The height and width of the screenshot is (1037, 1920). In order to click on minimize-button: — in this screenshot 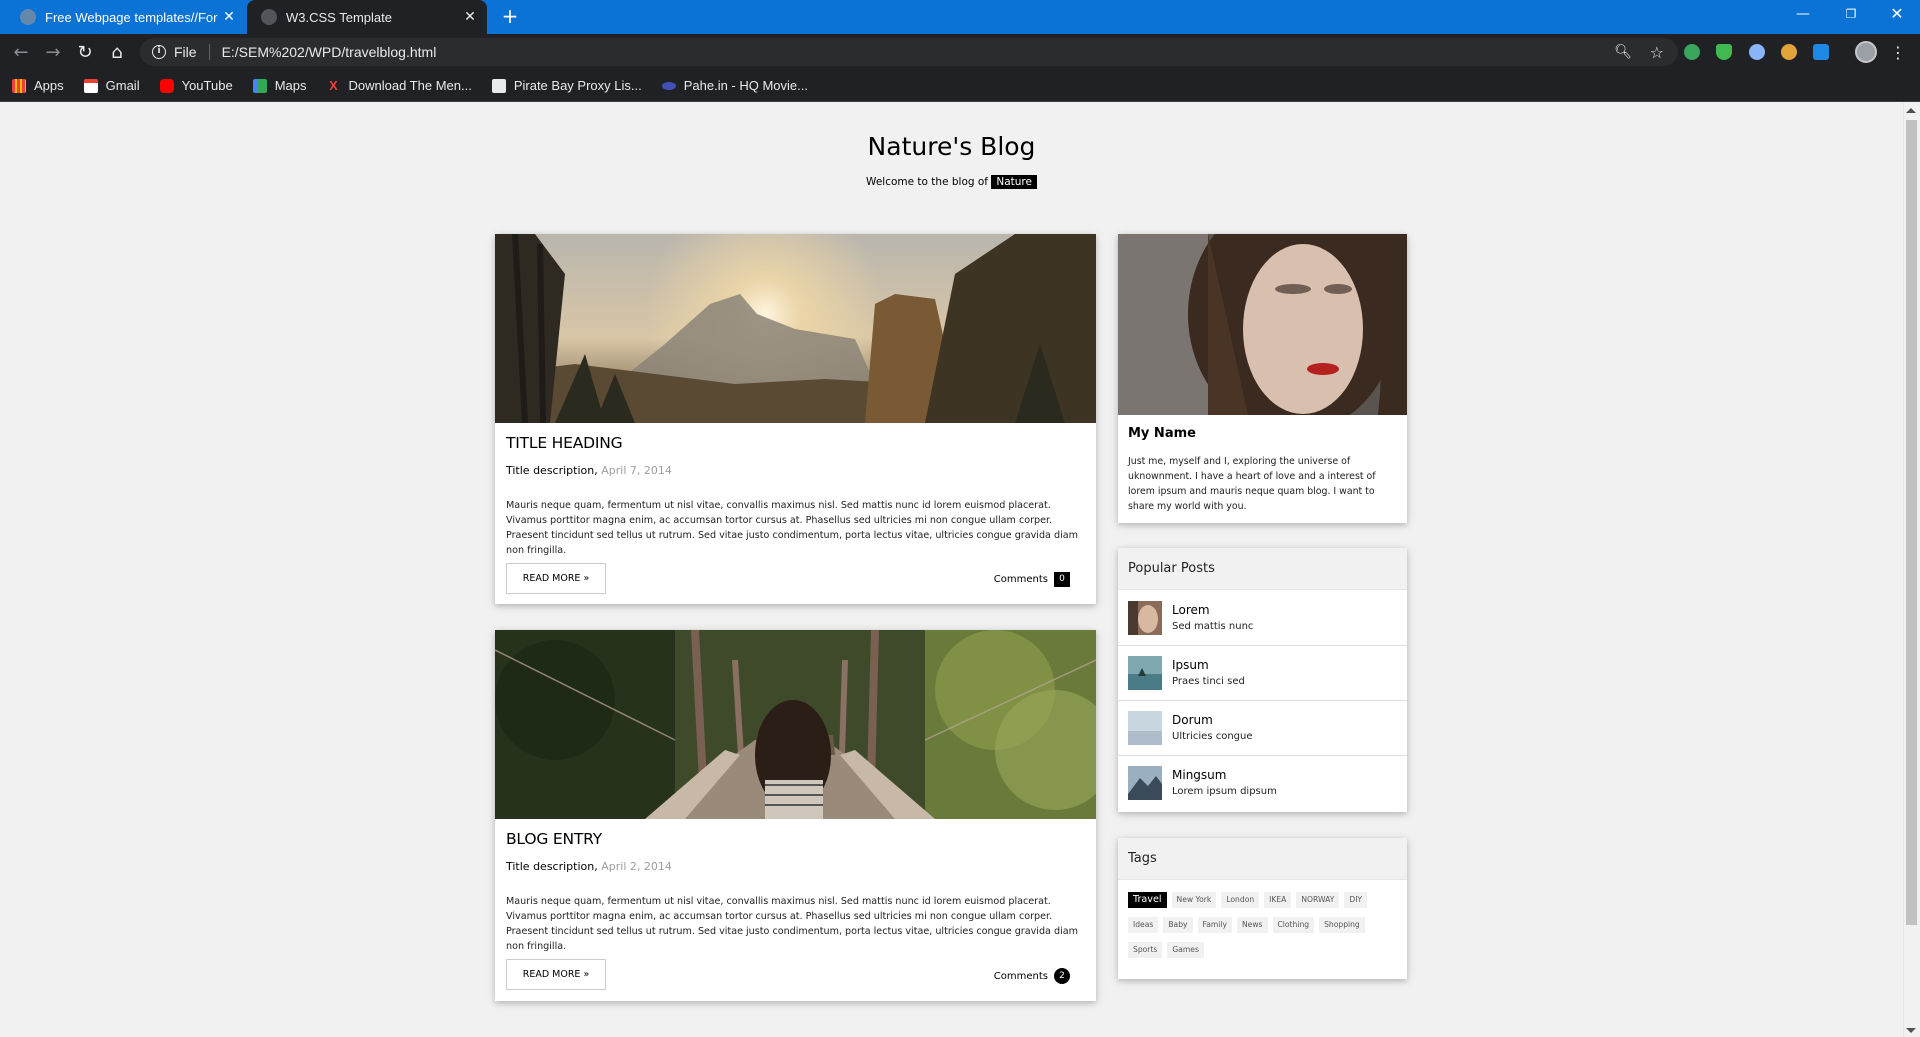, I will do `click(1803, 15)`.